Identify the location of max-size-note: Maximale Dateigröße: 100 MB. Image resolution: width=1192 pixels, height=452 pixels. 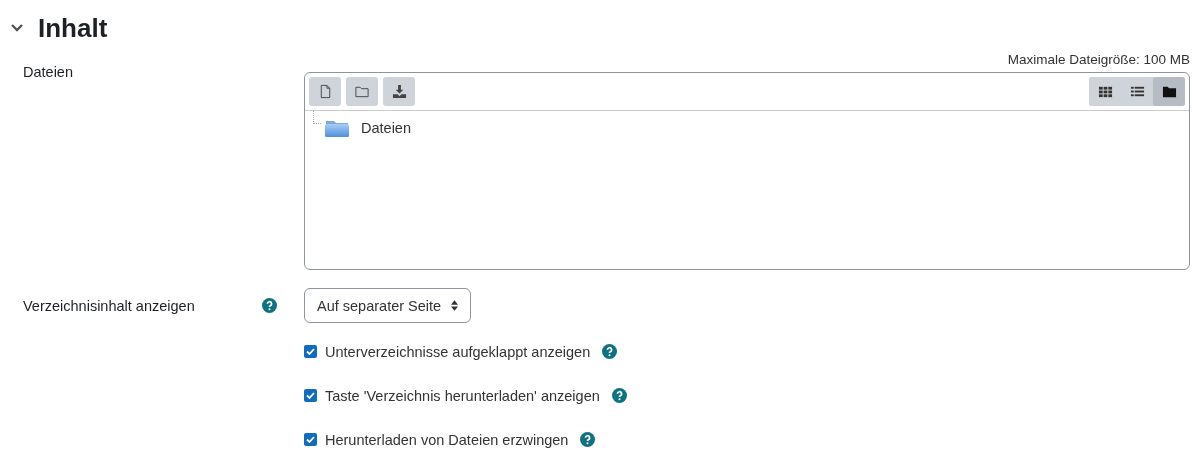
(1098, 60).